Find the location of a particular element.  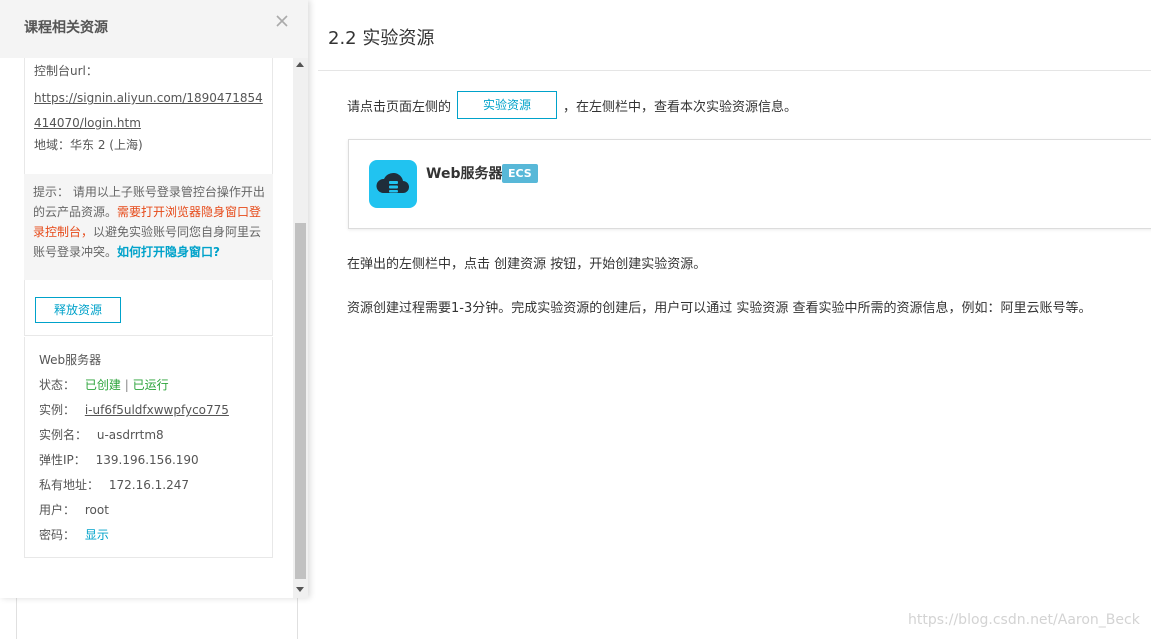

instruction-line: 请点击页面左侧的 实验资源 ，在左侧栏中，查看本次实验资源信息。 is located at coordinates (572, 105).